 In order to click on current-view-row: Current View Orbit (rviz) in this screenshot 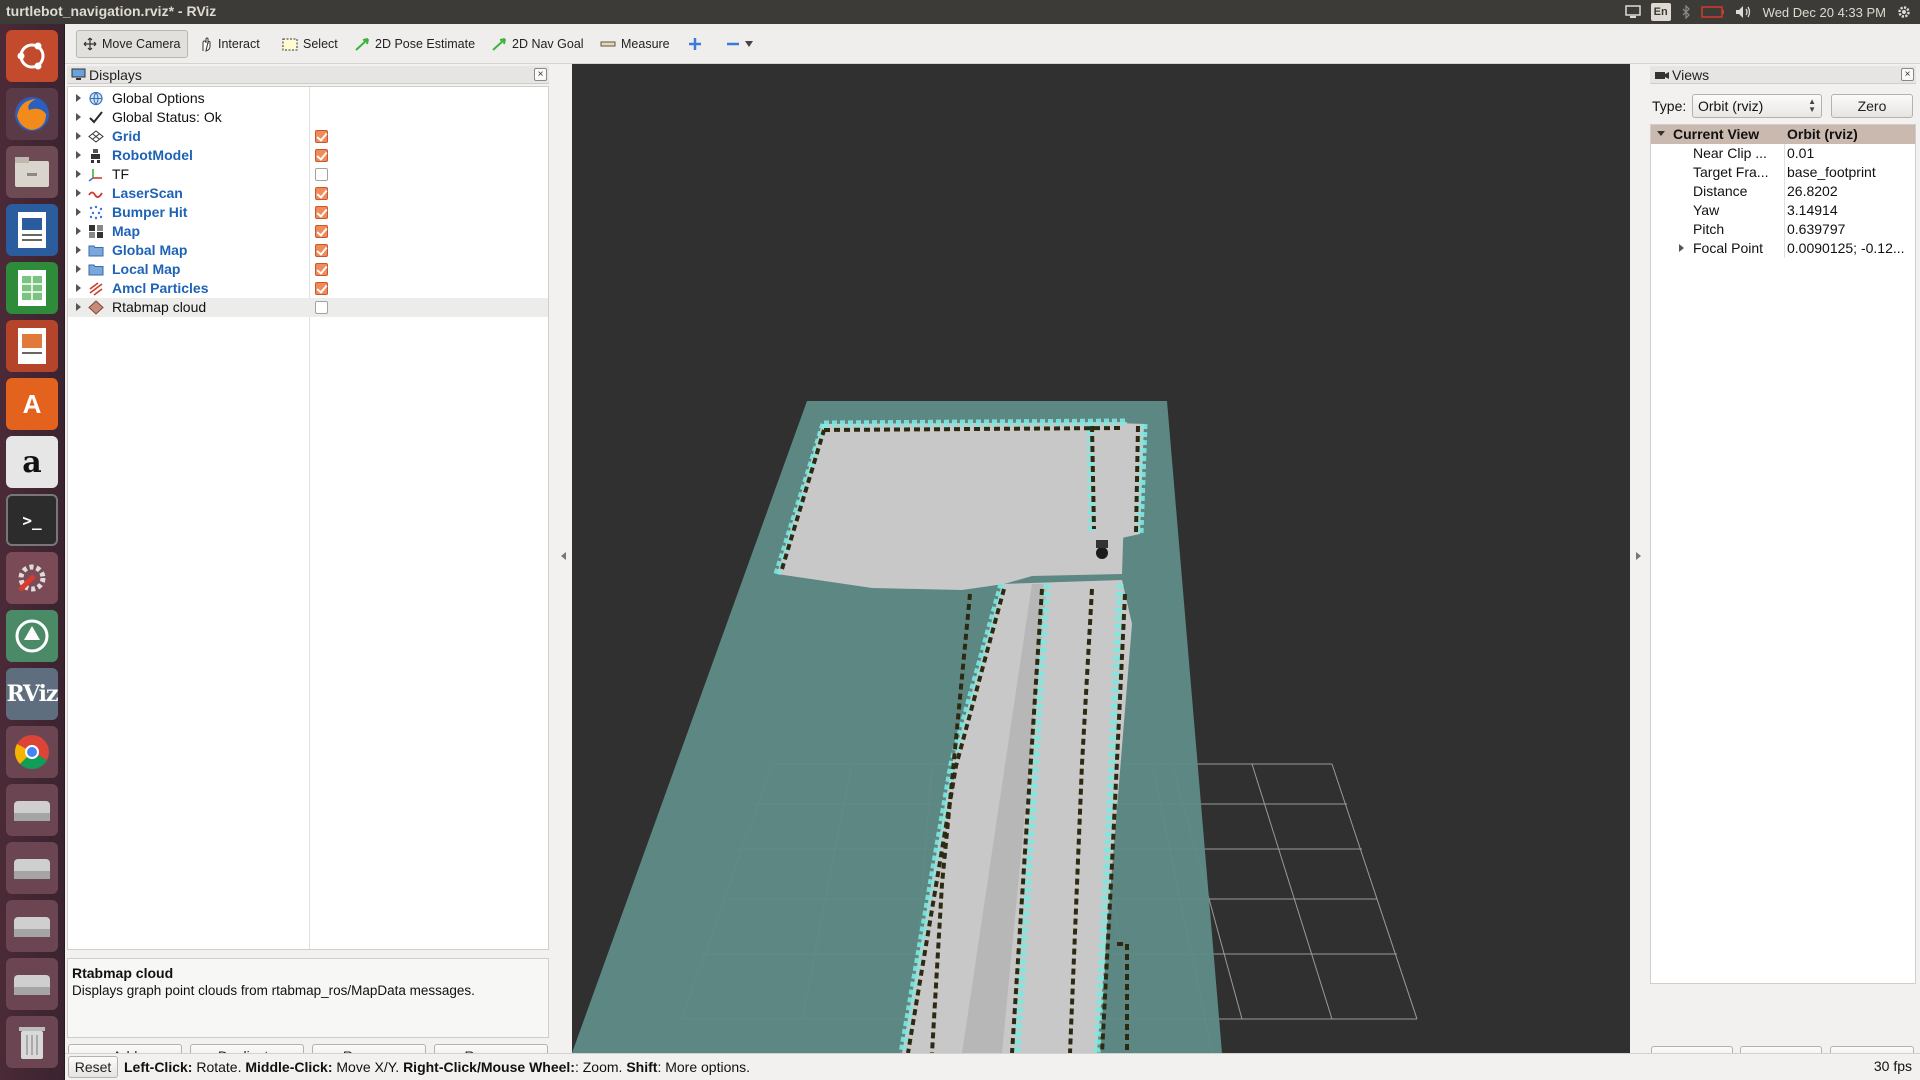, I will do `click(1783, 134)`.